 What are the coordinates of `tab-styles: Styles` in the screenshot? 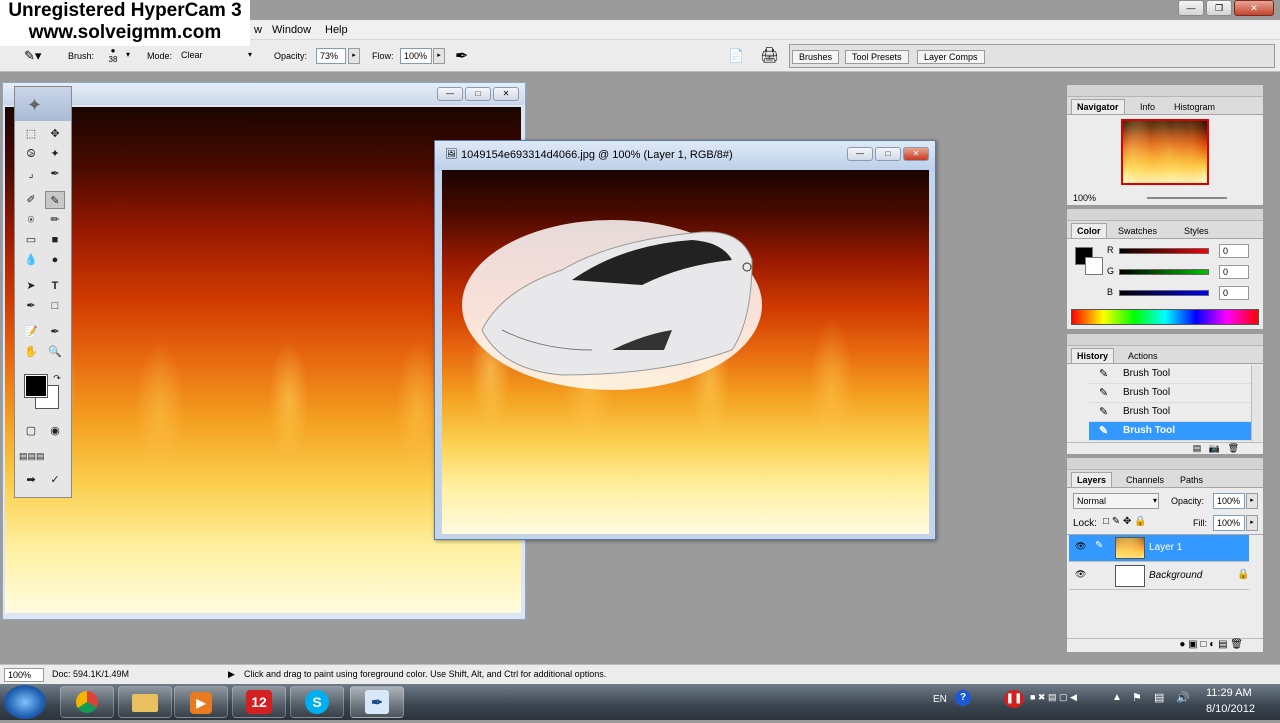 It's located at (1196, 231).